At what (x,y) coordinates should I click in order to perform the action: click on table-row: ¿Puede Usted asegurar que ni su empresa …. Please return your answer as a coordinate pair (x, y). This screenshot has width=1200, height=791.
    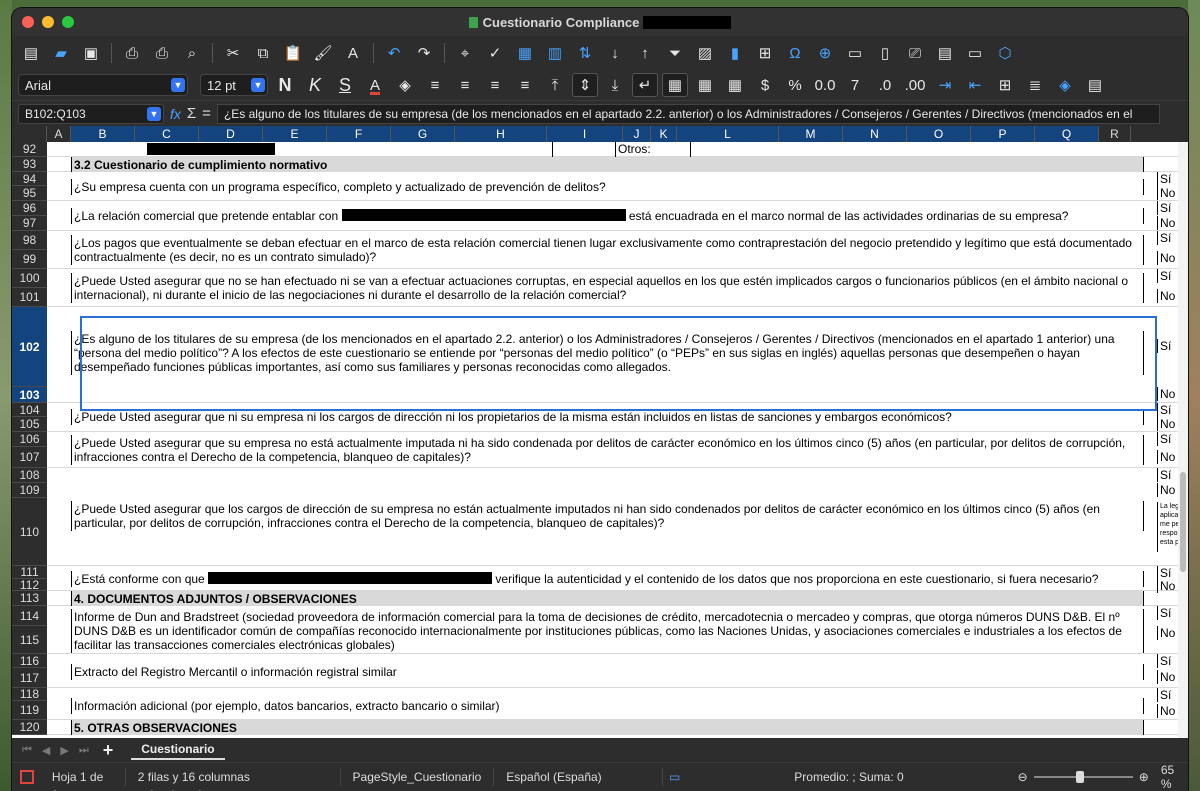
    Looking at the image, I should click on (617, 417).